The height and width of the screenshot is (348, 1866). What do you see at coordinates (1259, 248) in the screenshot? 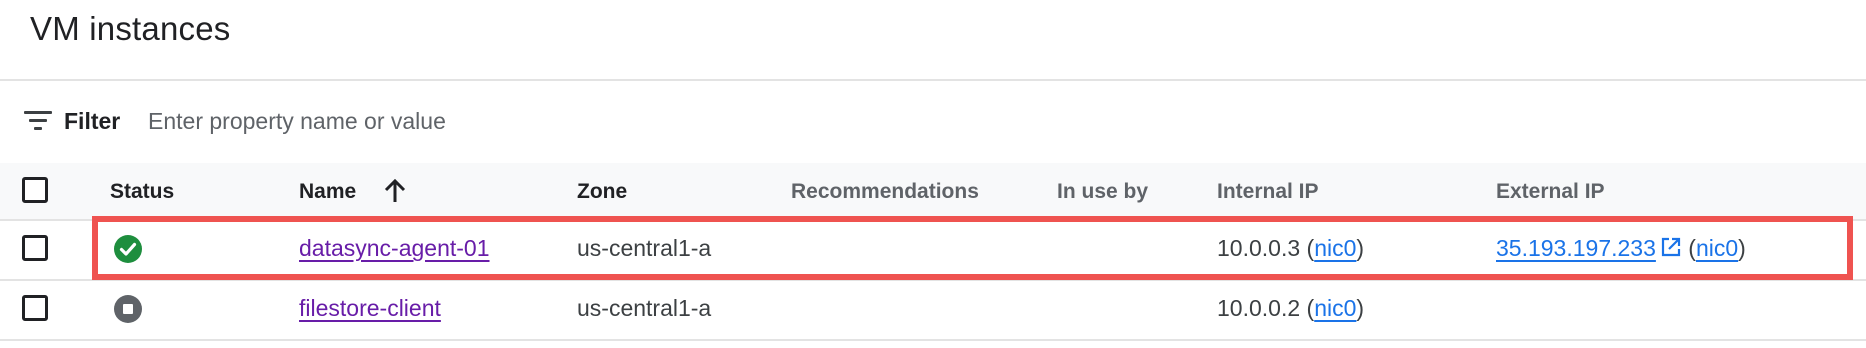
I see `internal-ip-value: 10.0.0.3` at bounding box center [1259, 248].